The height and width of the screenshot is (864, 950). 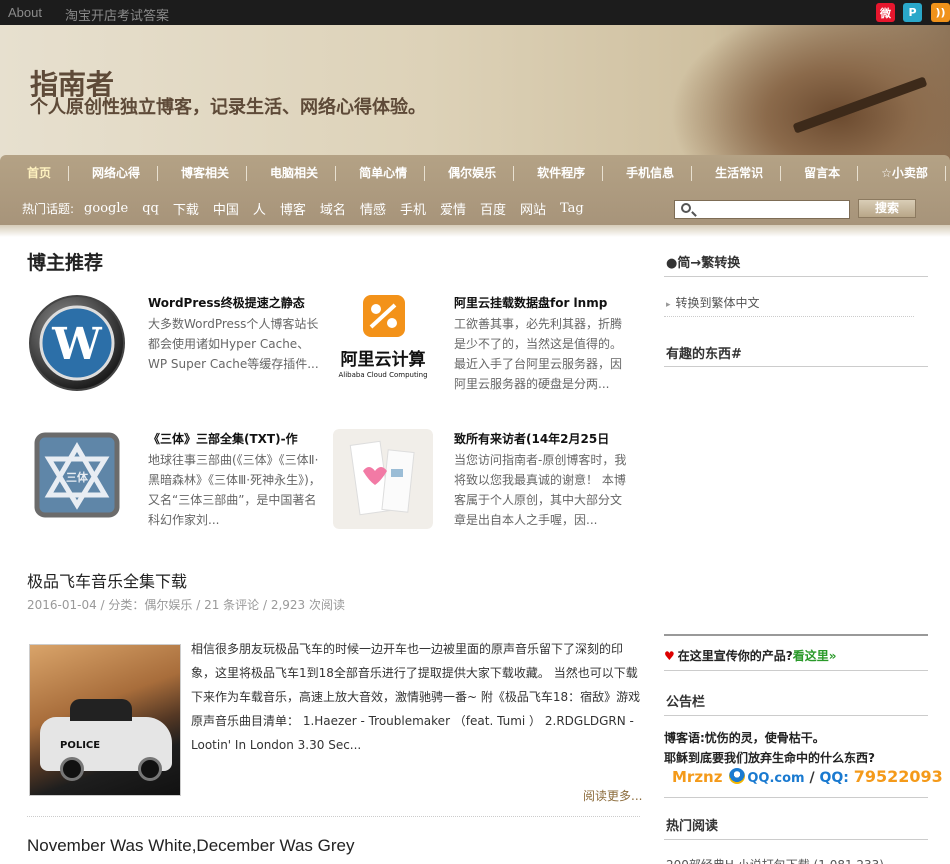 I want to click on hot-tag: 下载, so click(x=186, y=208).